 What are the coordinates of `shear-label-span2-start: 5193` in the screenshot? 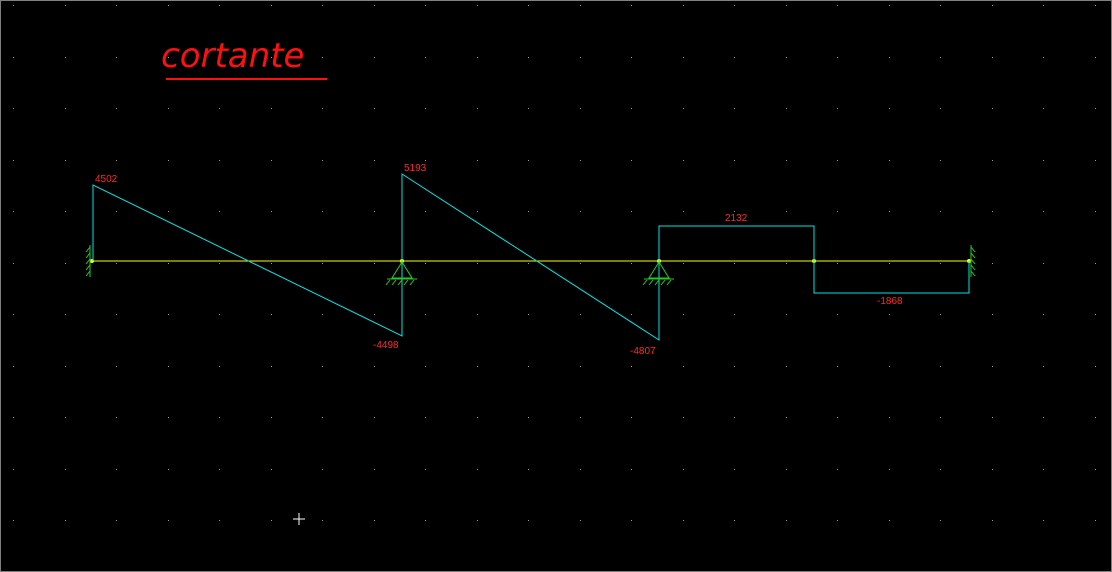 It's located at (415, 168).